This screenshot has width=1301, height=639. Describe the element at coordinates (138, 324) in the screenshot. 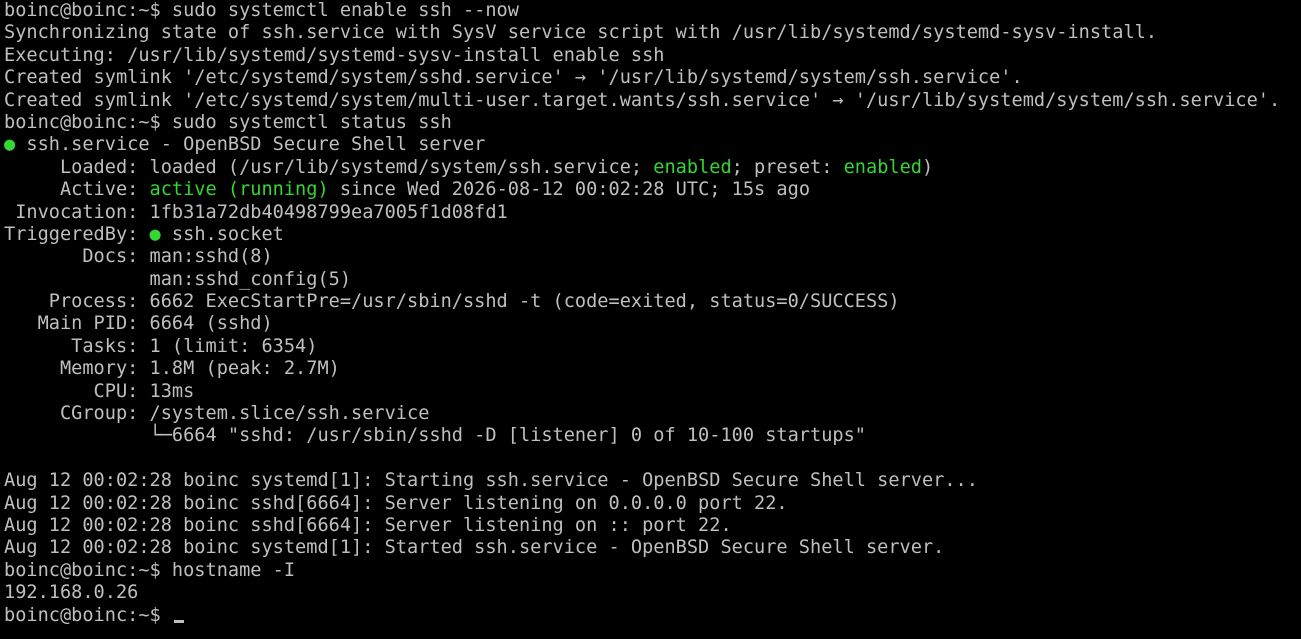

I see `terminal-text: Main PID: 6664 (sshd)` at that location.